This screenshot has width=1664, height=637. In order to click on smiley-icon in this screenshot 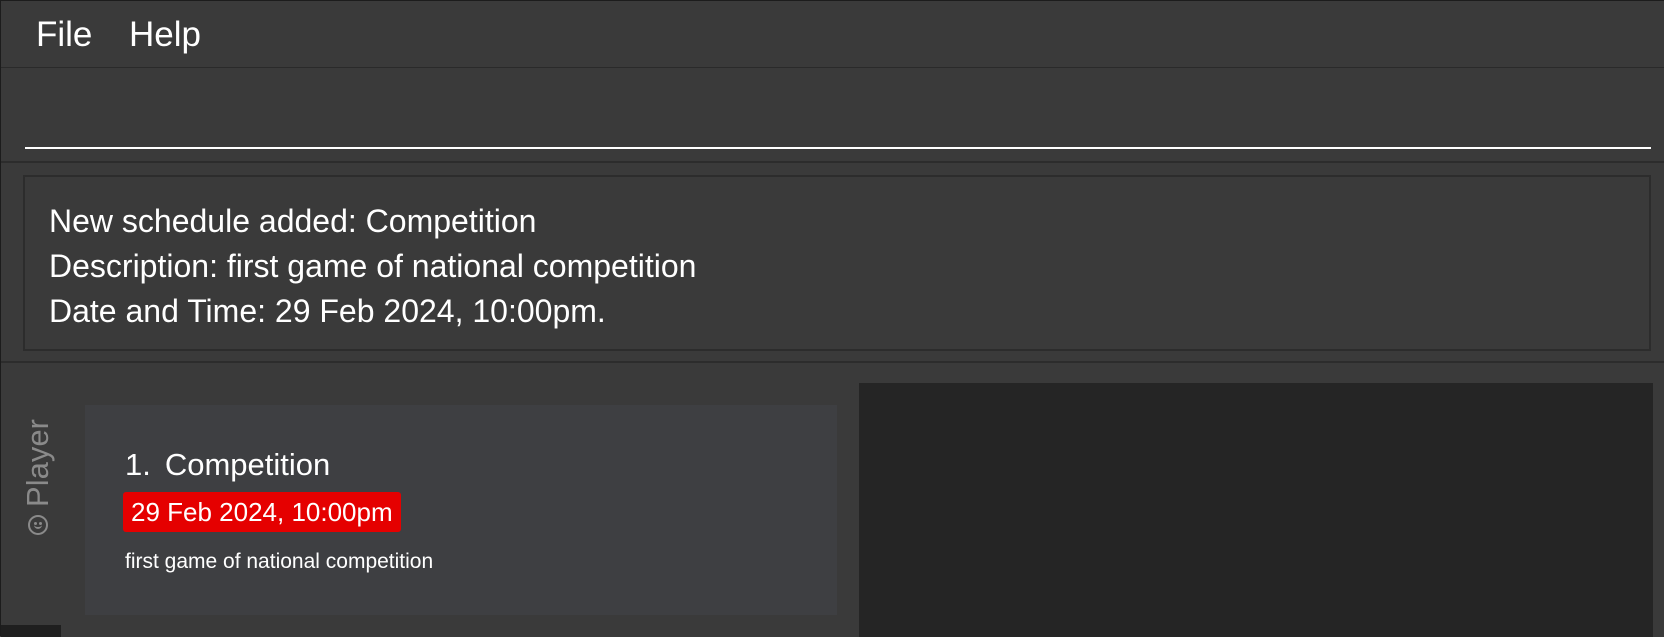, I will do `click(38, 524)`.